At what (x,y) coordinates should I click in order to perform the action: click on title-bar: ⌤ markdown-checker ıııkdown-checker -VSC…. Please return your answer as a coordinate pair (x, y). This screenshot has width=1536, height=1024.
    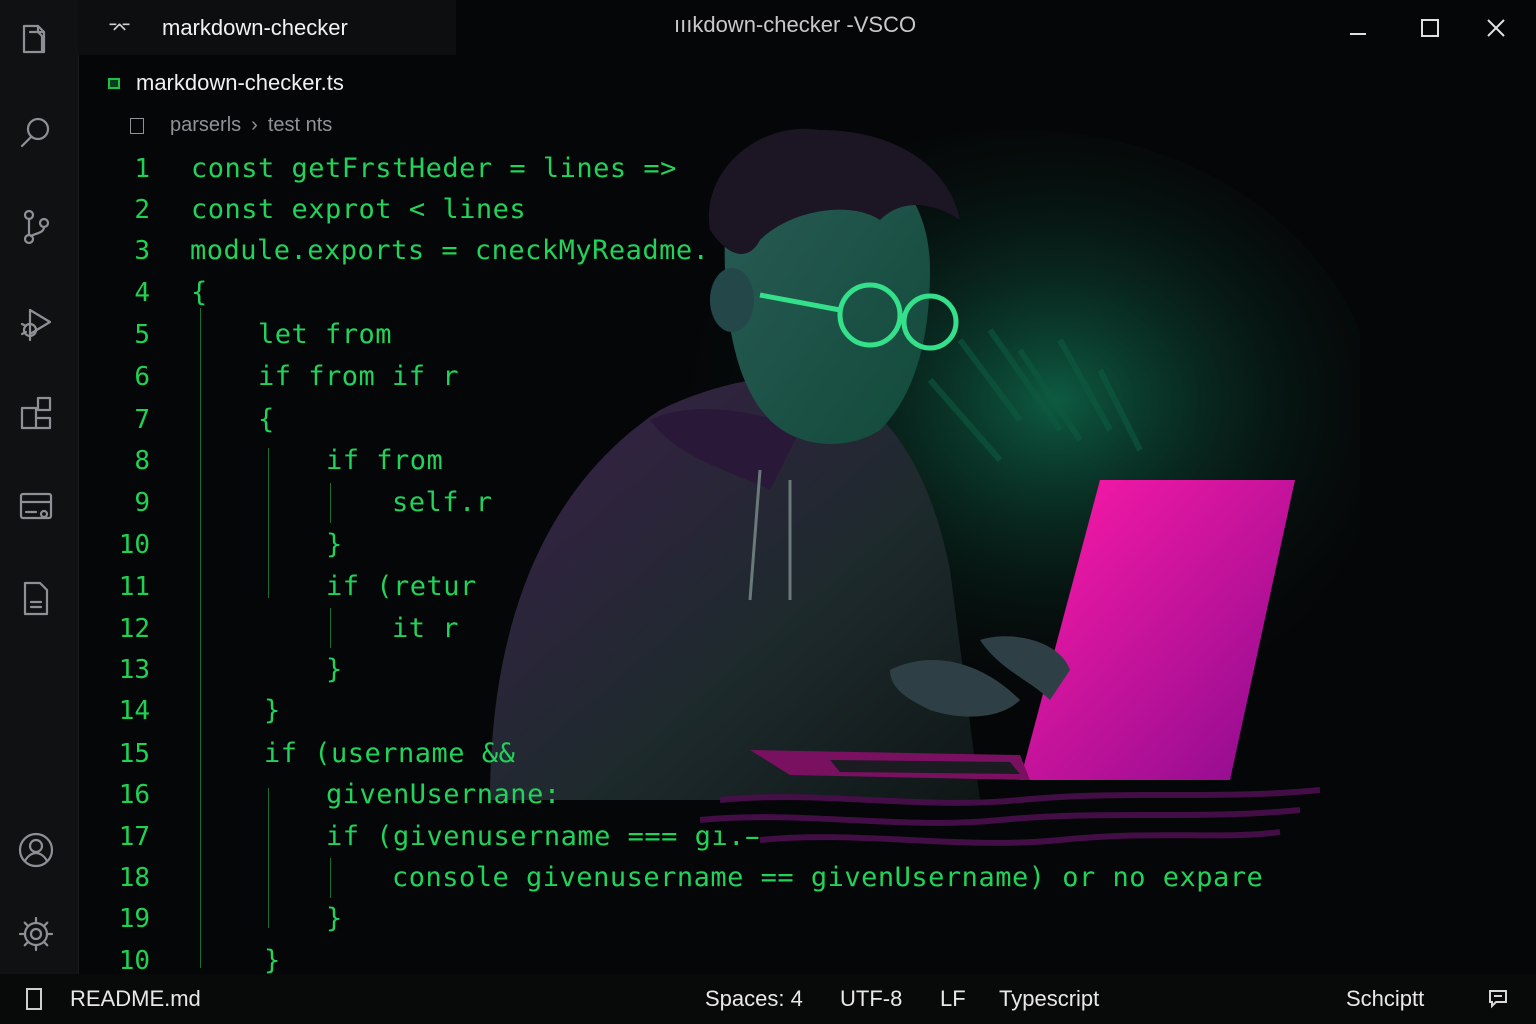
    Looking at the image, I should click on (807, 27).